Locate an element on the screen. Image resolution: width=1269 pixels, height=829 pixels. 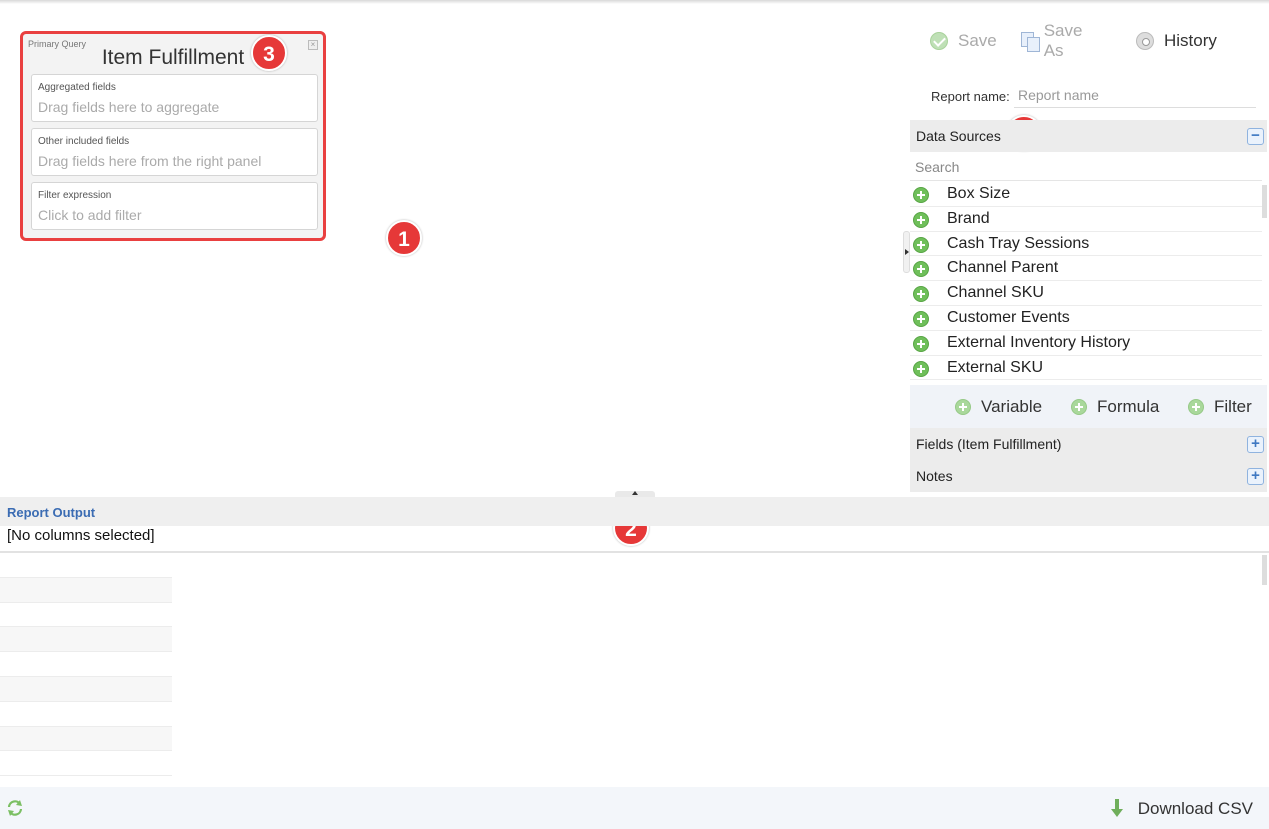
callout-1: 1 is located at coordinates (404, 238).